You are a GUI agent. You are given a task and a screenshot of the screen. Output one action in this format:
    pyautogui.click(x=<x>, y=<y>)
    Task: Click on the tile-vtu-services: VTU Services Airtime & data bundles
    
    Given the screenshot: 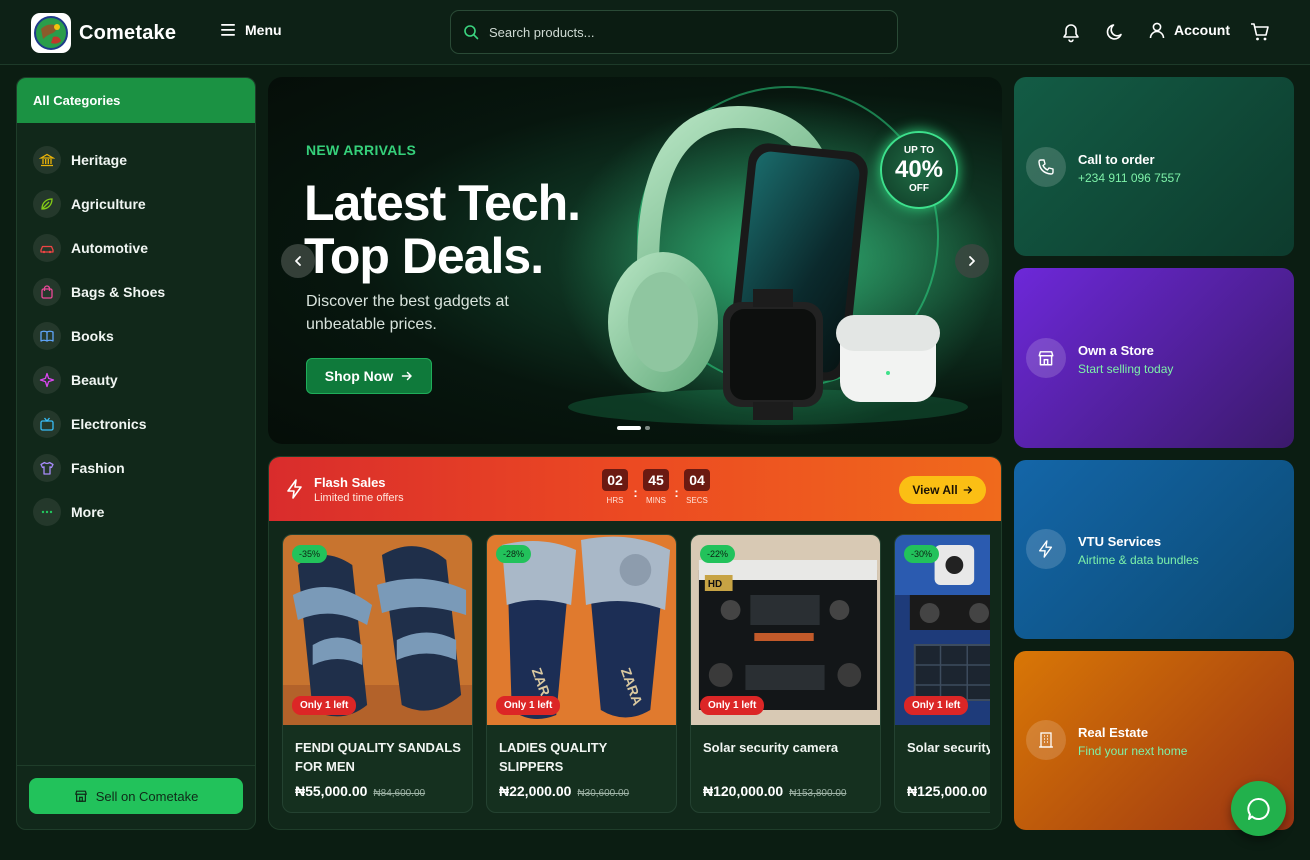 What is the action you would take?
    pyautogui.click(x=1154, y=549)
    